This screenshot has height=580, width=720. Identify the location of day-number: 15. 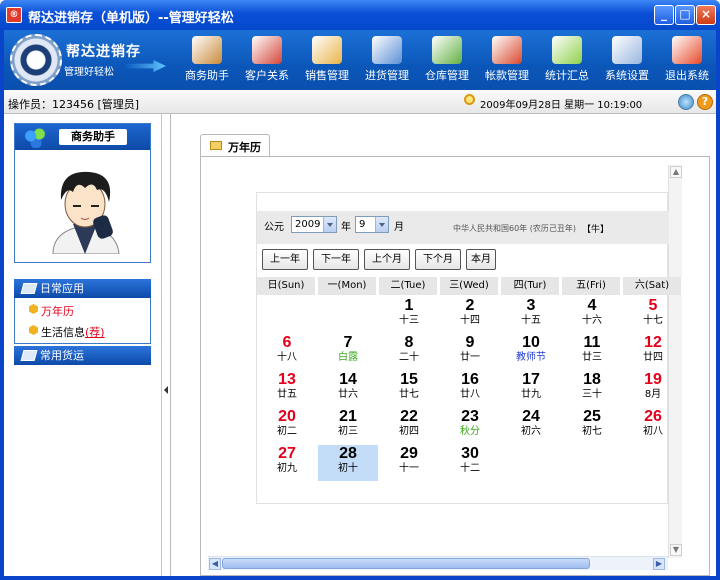
(409, 379).